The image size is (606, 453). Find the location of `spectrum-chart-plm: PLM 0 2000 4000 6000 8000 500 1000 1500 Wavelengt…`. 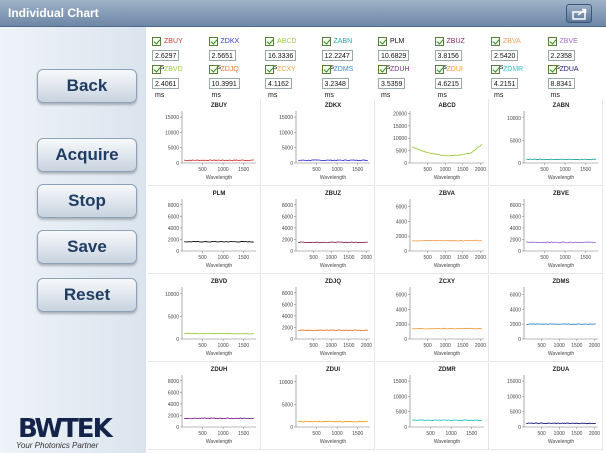

spectrum-chart-plm: PLM 0 2000 4000 6000 8000 500 1000 1500 Wavelengt… is located at coordinates (204, 230).